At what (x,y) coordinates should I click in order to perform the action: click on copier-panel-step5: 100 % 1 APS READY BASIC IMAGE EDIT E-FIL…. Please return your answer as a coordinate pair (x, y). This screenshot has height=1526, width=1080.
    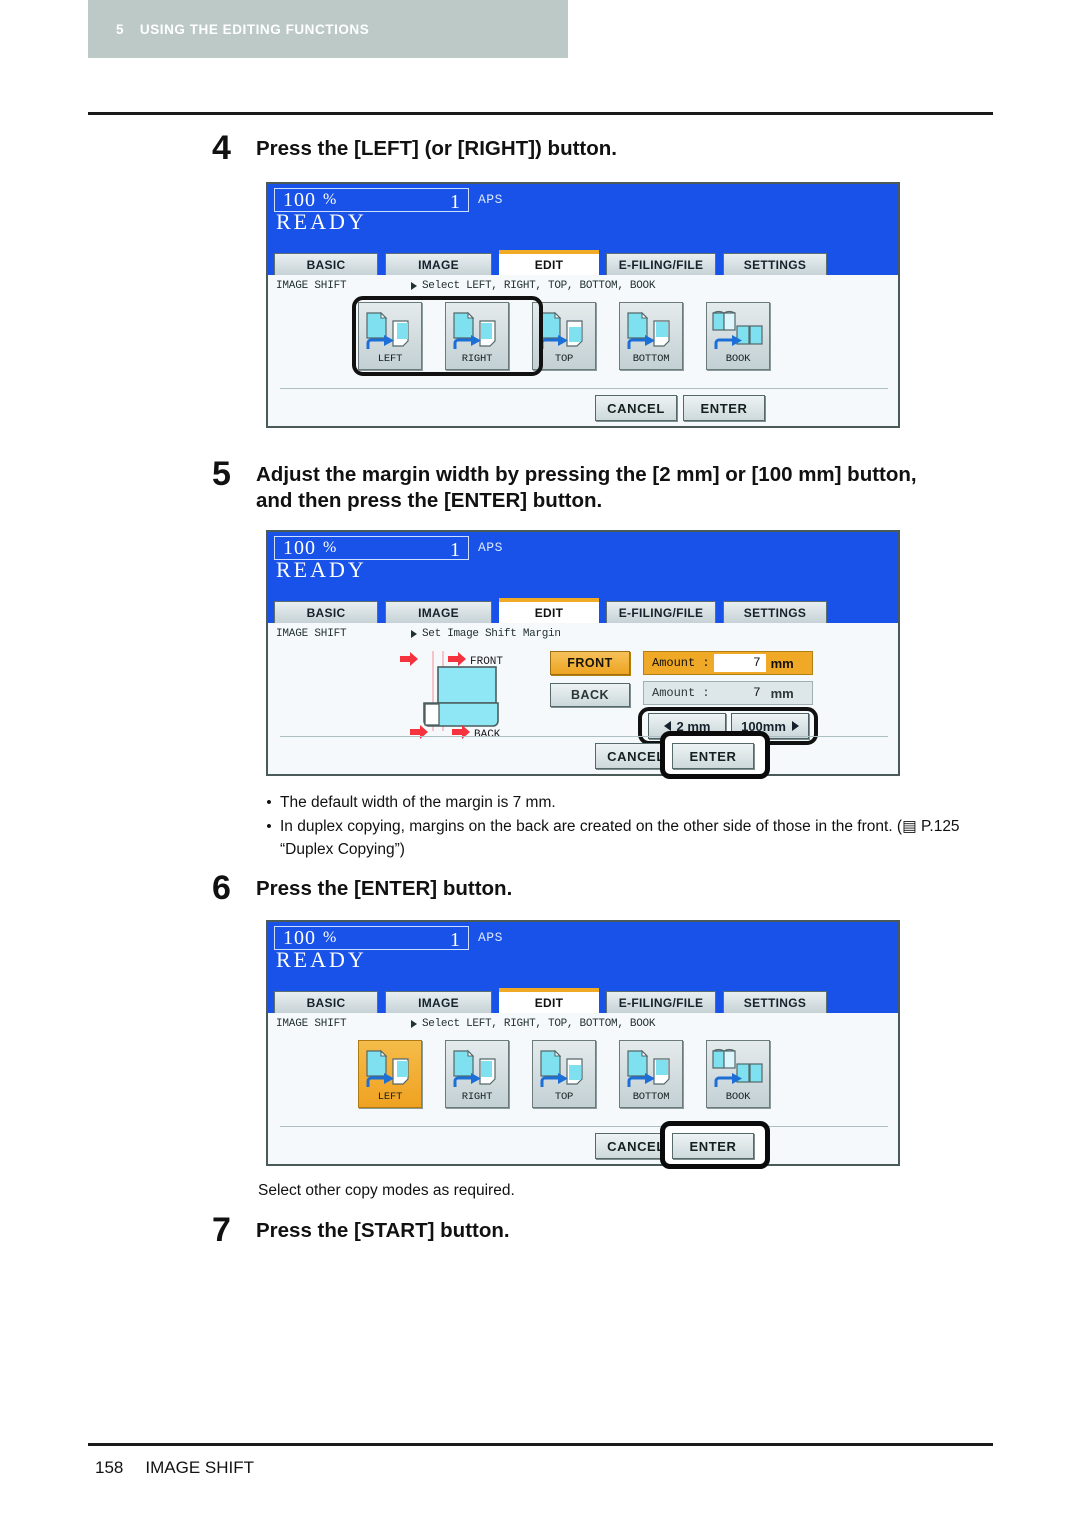
    Looking at the image, I should click on (583, 654).